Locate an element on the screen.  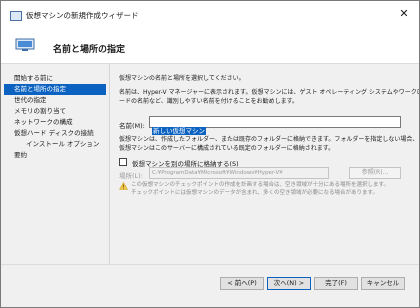
cancel-button: キャンセル is located at coordinates (383, 283).